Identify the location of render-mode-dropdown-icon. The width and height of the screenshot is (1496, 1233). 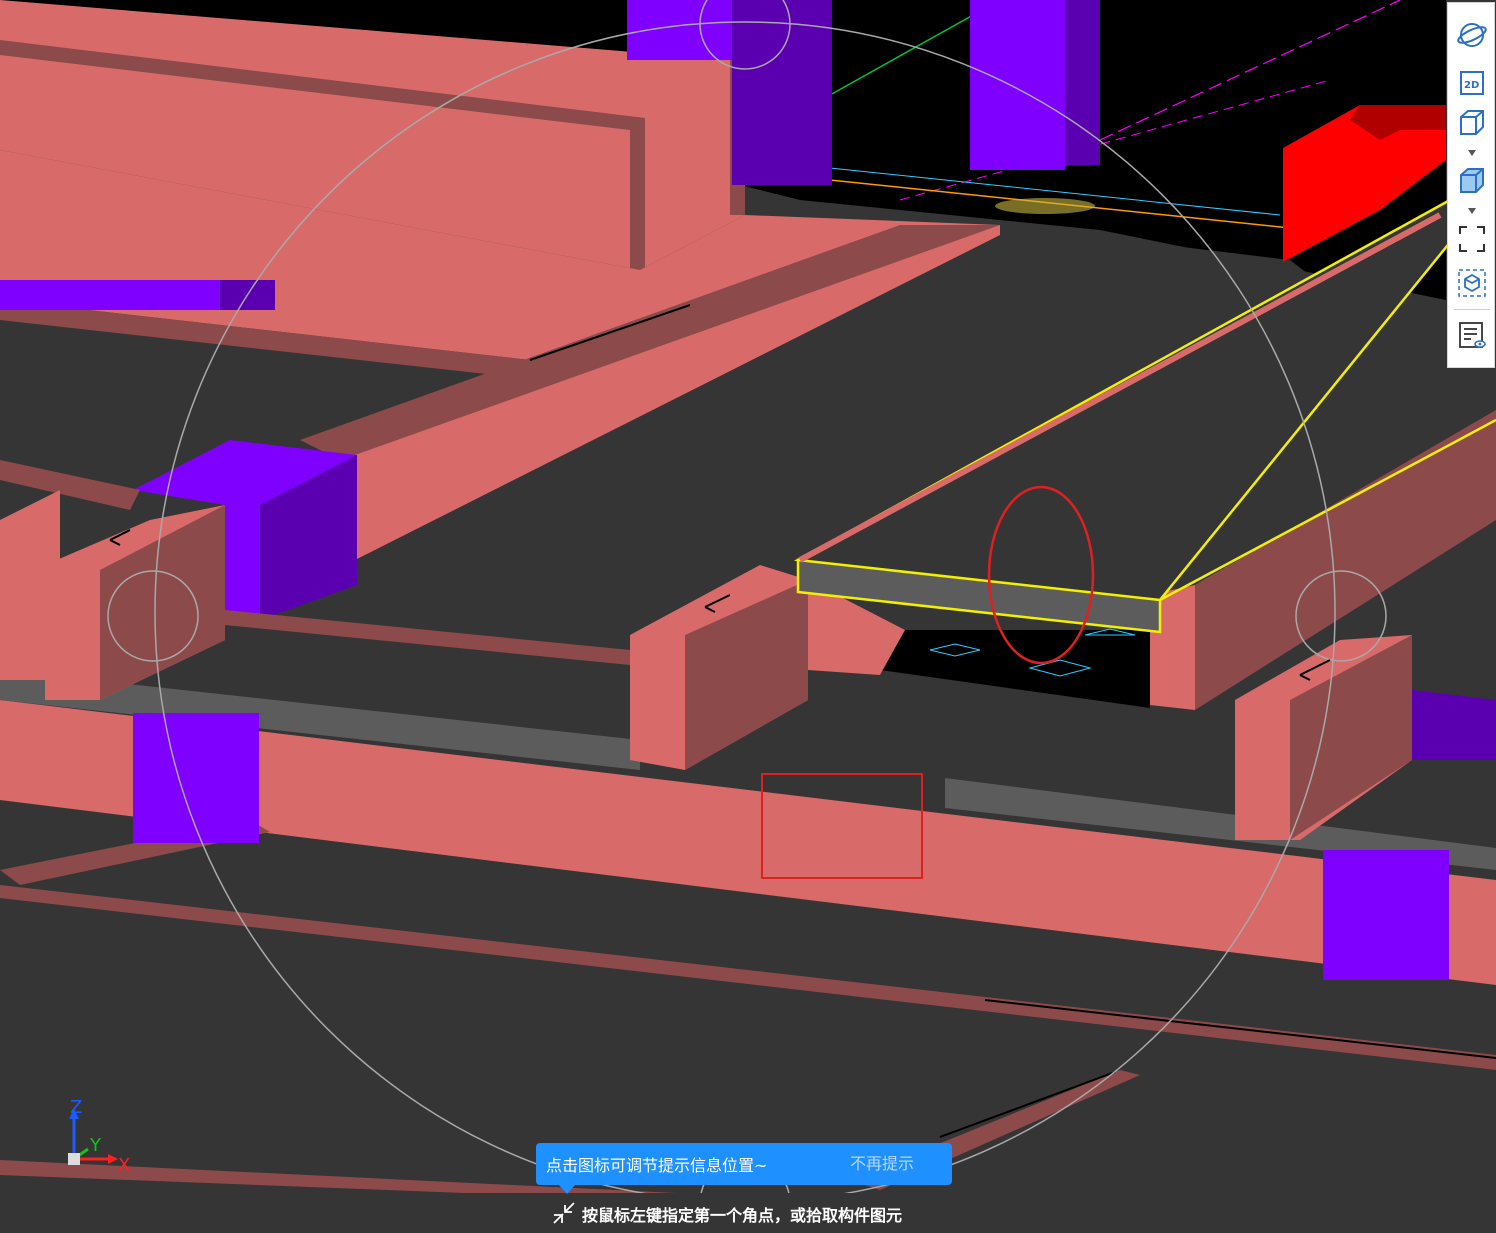
(1472, 211).